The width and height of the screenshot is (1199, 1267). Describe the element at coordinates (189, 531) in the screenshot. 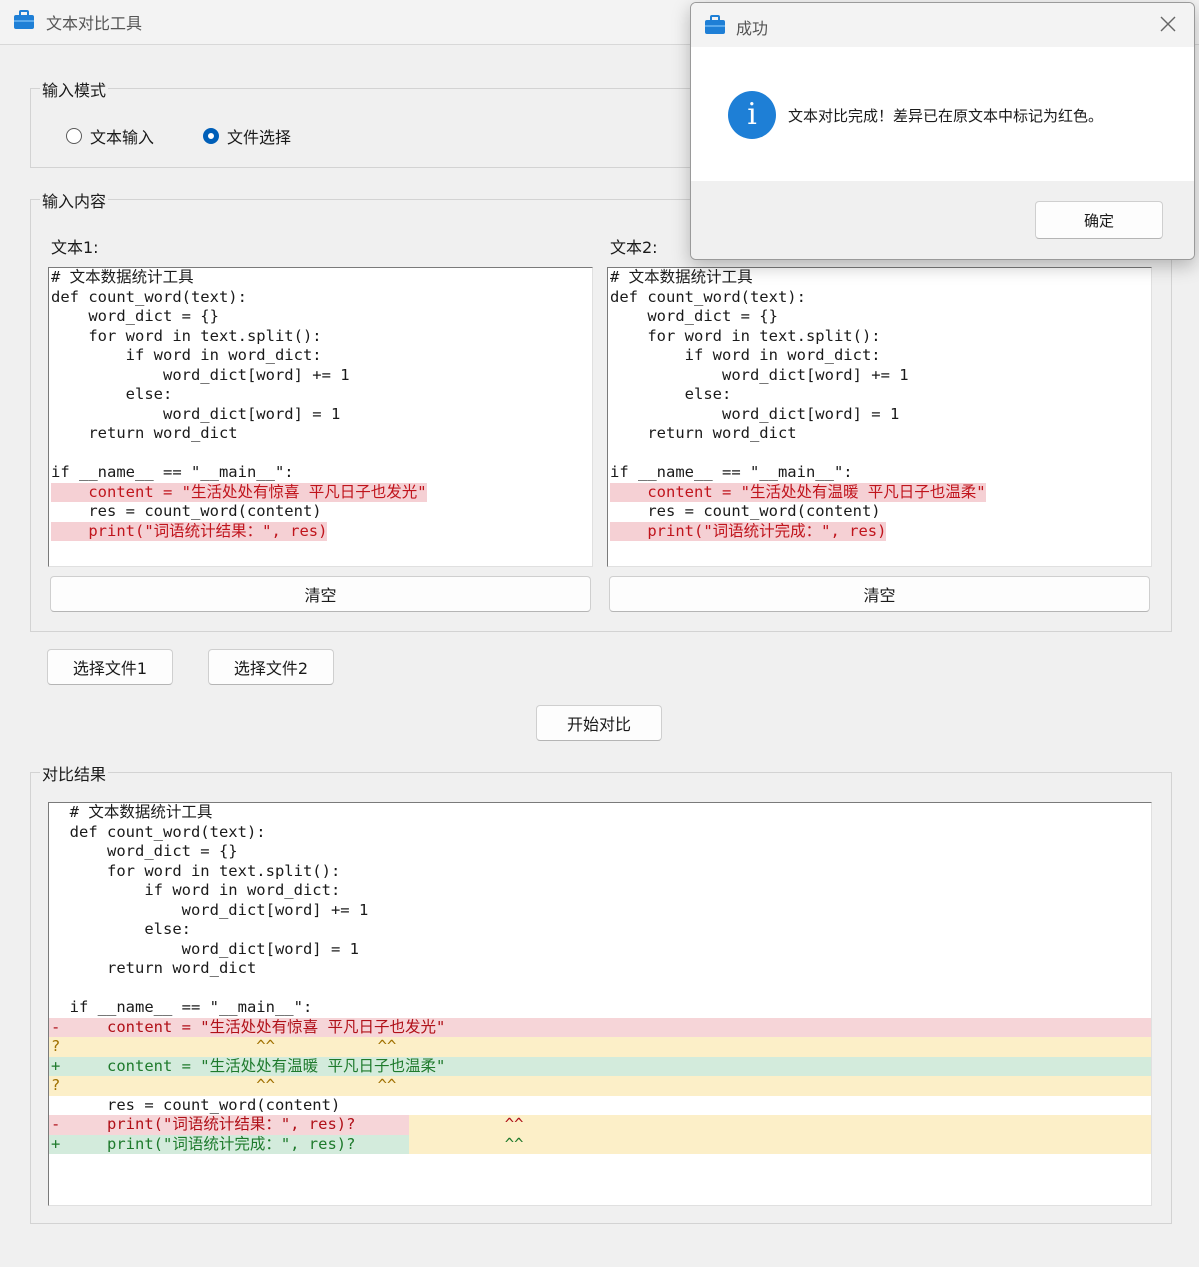

I see `diff-highlight: print("词语统计结果：", res)` at that location.